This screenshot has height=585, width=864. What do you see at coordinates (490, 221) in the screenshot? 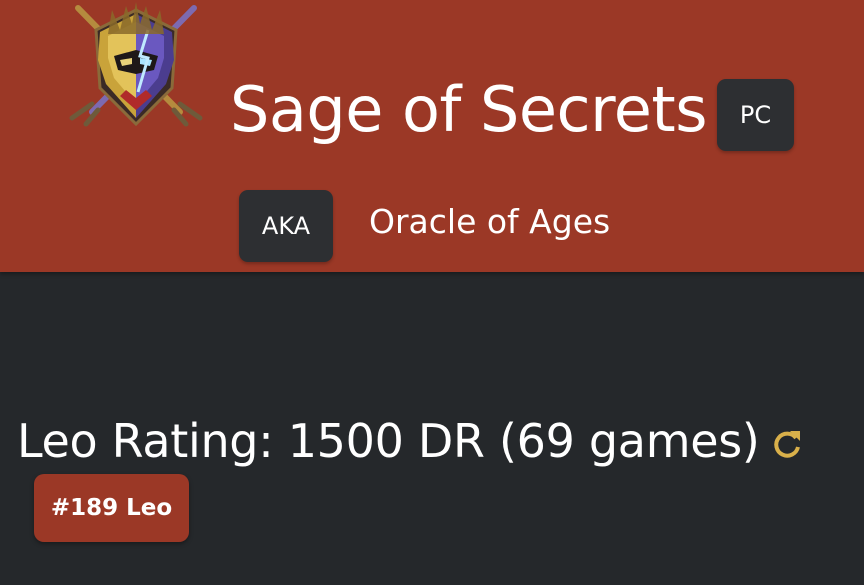
I see `player-alias: Oracle of Ages` at bounding box center [490, 221].